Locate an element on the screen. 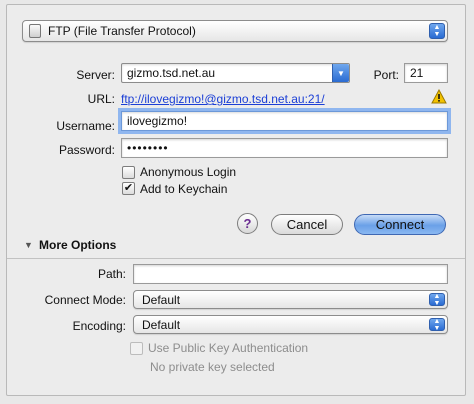 The image size is (474, 404). more-options-title: More Options is located at coordinates (77, 245).